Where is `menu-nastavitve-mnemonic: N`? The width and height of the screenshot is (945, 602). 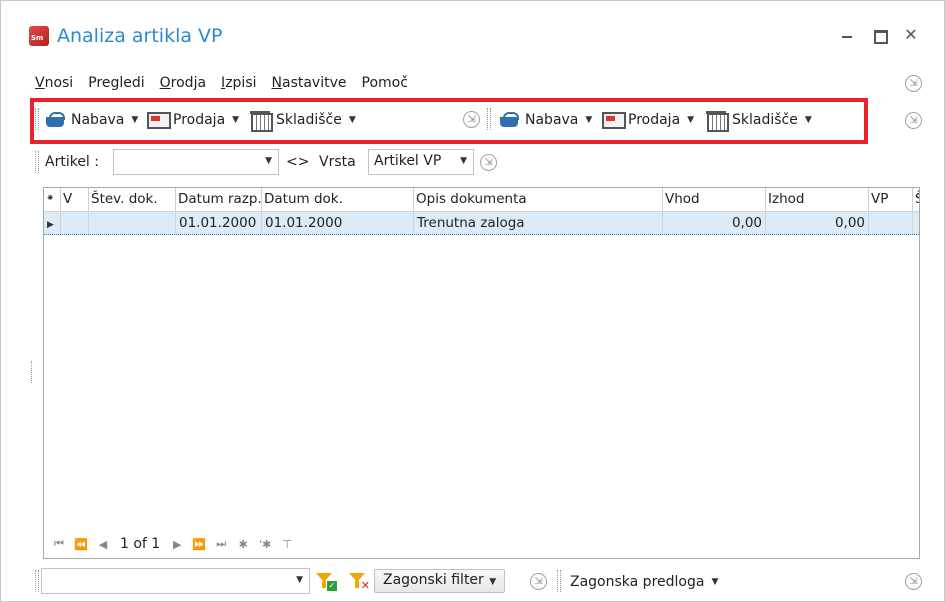 menu-nastavitve-mnemonic: N is located at coordinates (276, 83).